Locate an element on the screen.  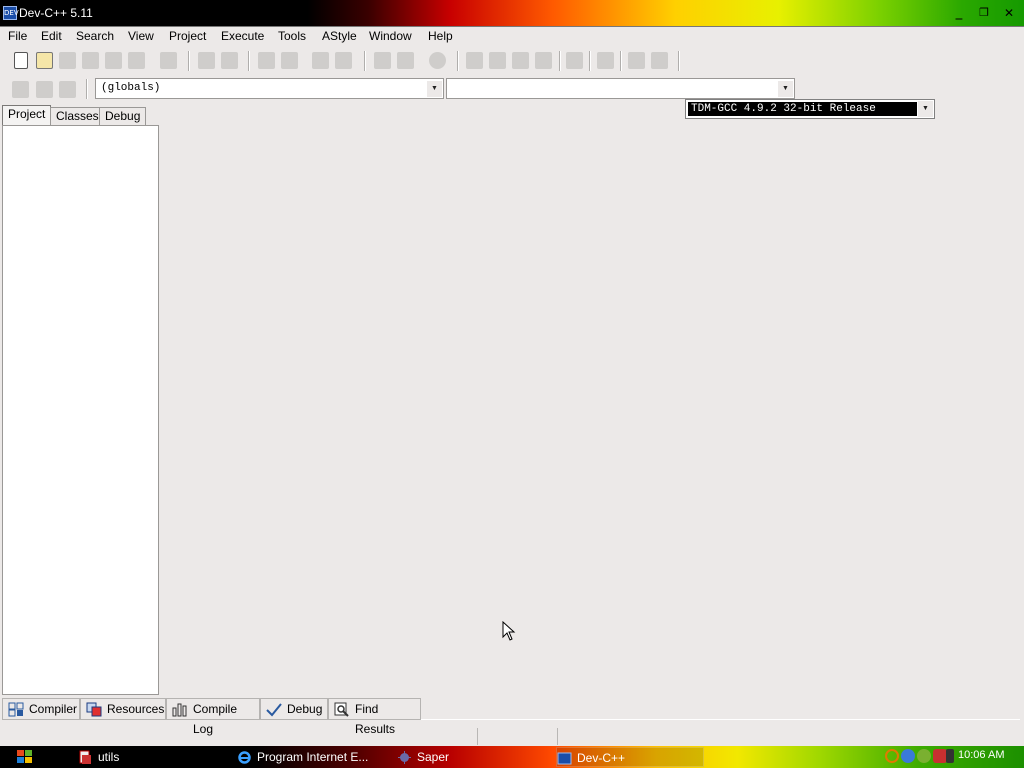
status-bar is located at coordinates (512, 736).